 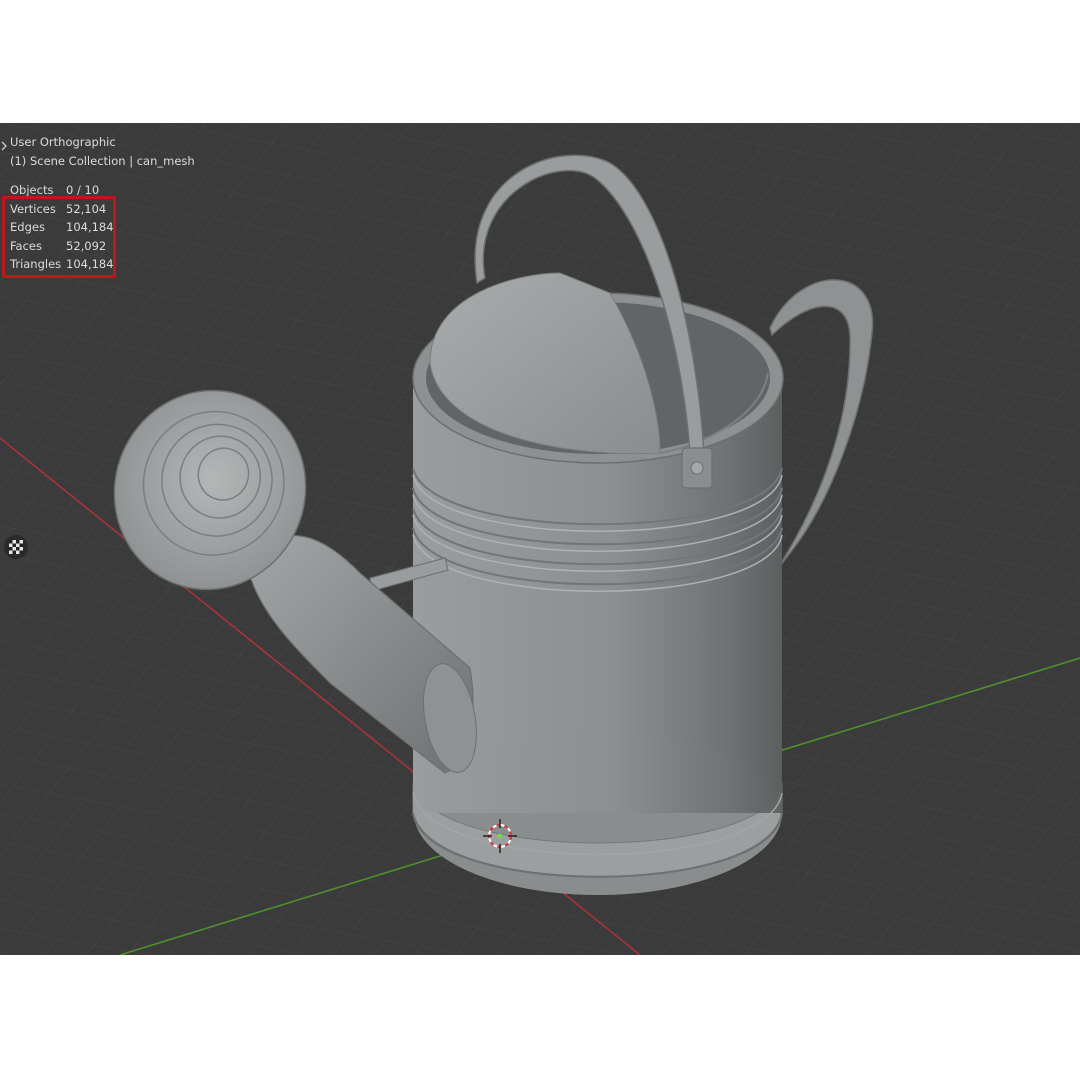 What do you see at coordinates (102, 161) in the screenshot?
I see `collection-label: (1) Scene Collection | can_mesh` at bounding box center [102, 161].